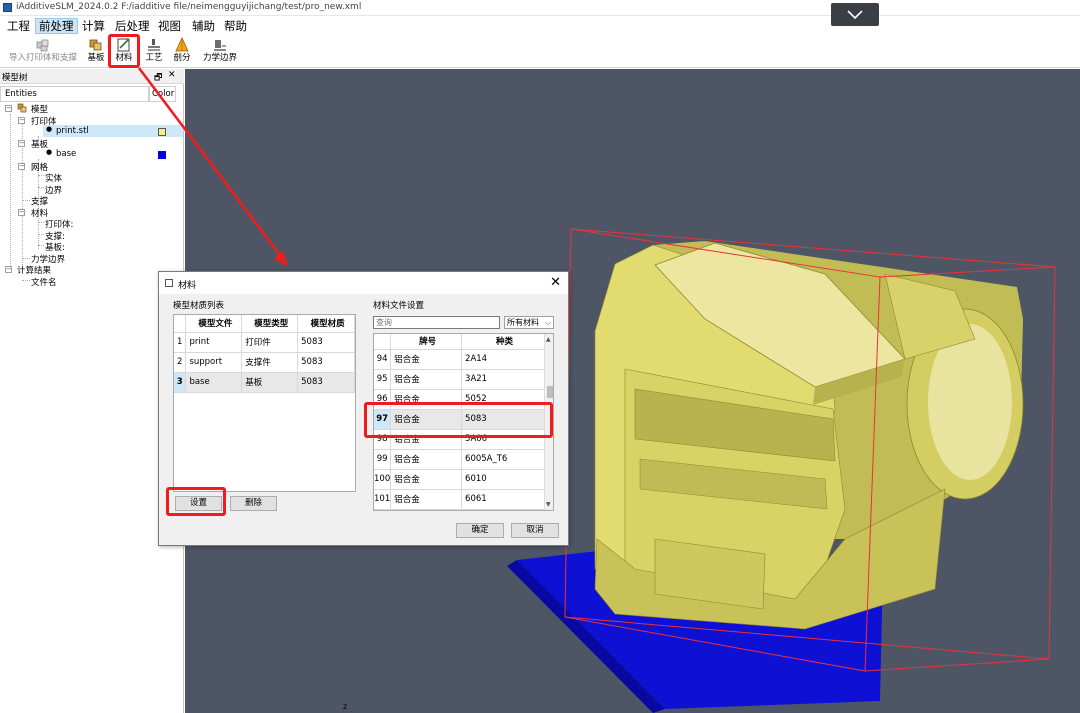  What do you see at coordinates (547, 322) in the screenshot?
I see `chevron-down-icon: ⌵` at bounding box center [547, 322].